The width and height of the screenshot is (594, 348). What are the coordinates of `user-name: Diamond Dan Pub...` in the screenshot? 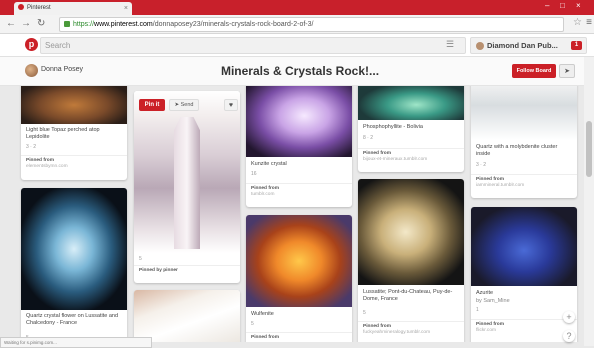 It's located at (522, 45).